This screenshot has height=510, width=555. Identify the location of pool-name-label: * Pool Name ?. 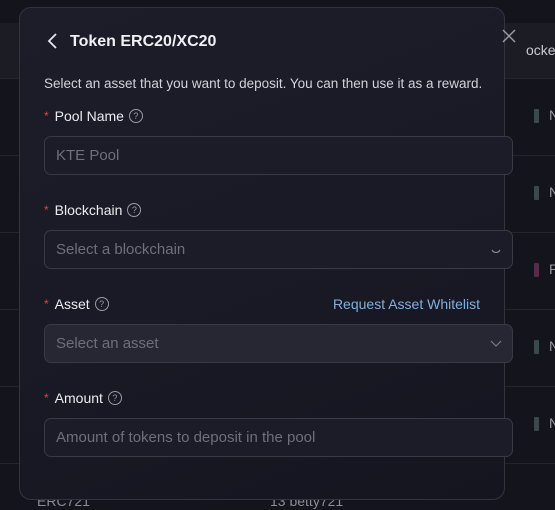
(93, 116).